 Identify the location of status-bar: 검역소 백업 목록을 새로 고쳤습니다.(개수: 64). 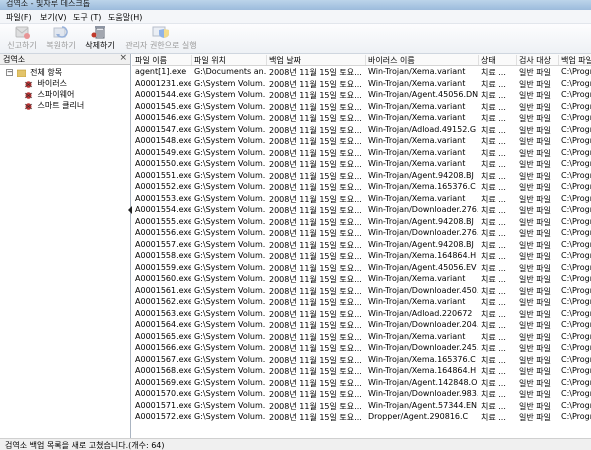
(295, 444).